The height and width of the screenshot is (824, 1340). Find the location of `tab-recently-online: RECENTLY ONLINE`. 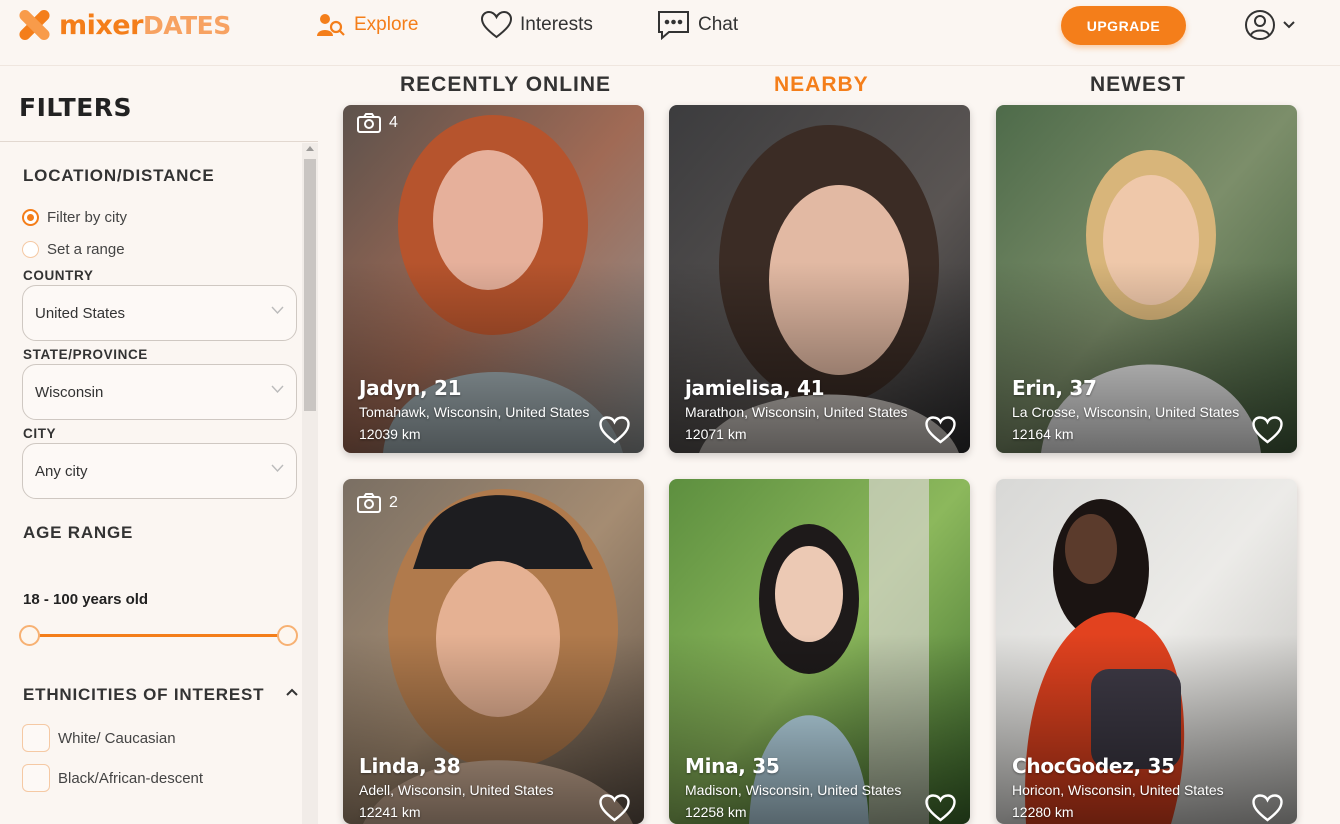

tab-recently-online: RECENTLY ONLINE is located at coordinates (505, 85).